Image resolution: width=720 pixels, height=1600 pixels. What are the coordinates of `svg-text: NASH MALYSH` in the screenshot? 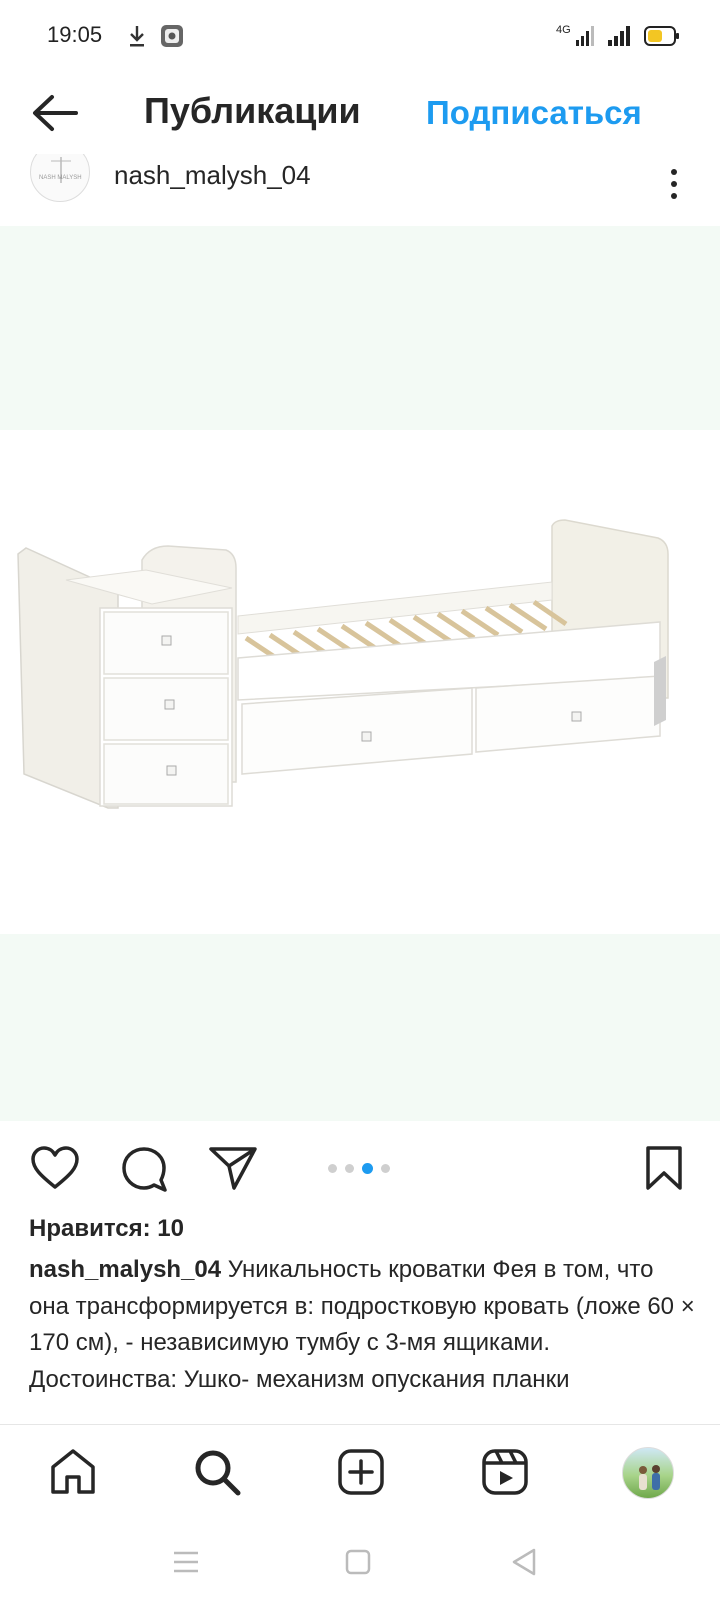 It's located at (60, 178).